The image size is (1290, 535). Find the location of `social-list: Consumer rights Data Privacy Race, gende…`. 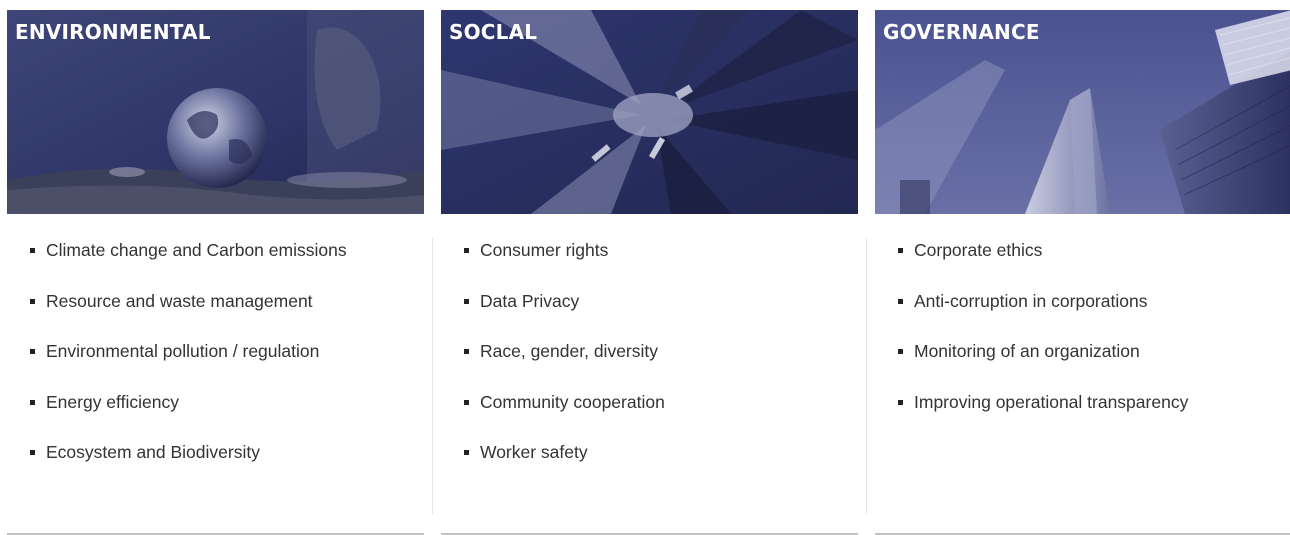

social-list: Consumer rights Data Privacy Race, gende… is located at coordinates (560, 366).